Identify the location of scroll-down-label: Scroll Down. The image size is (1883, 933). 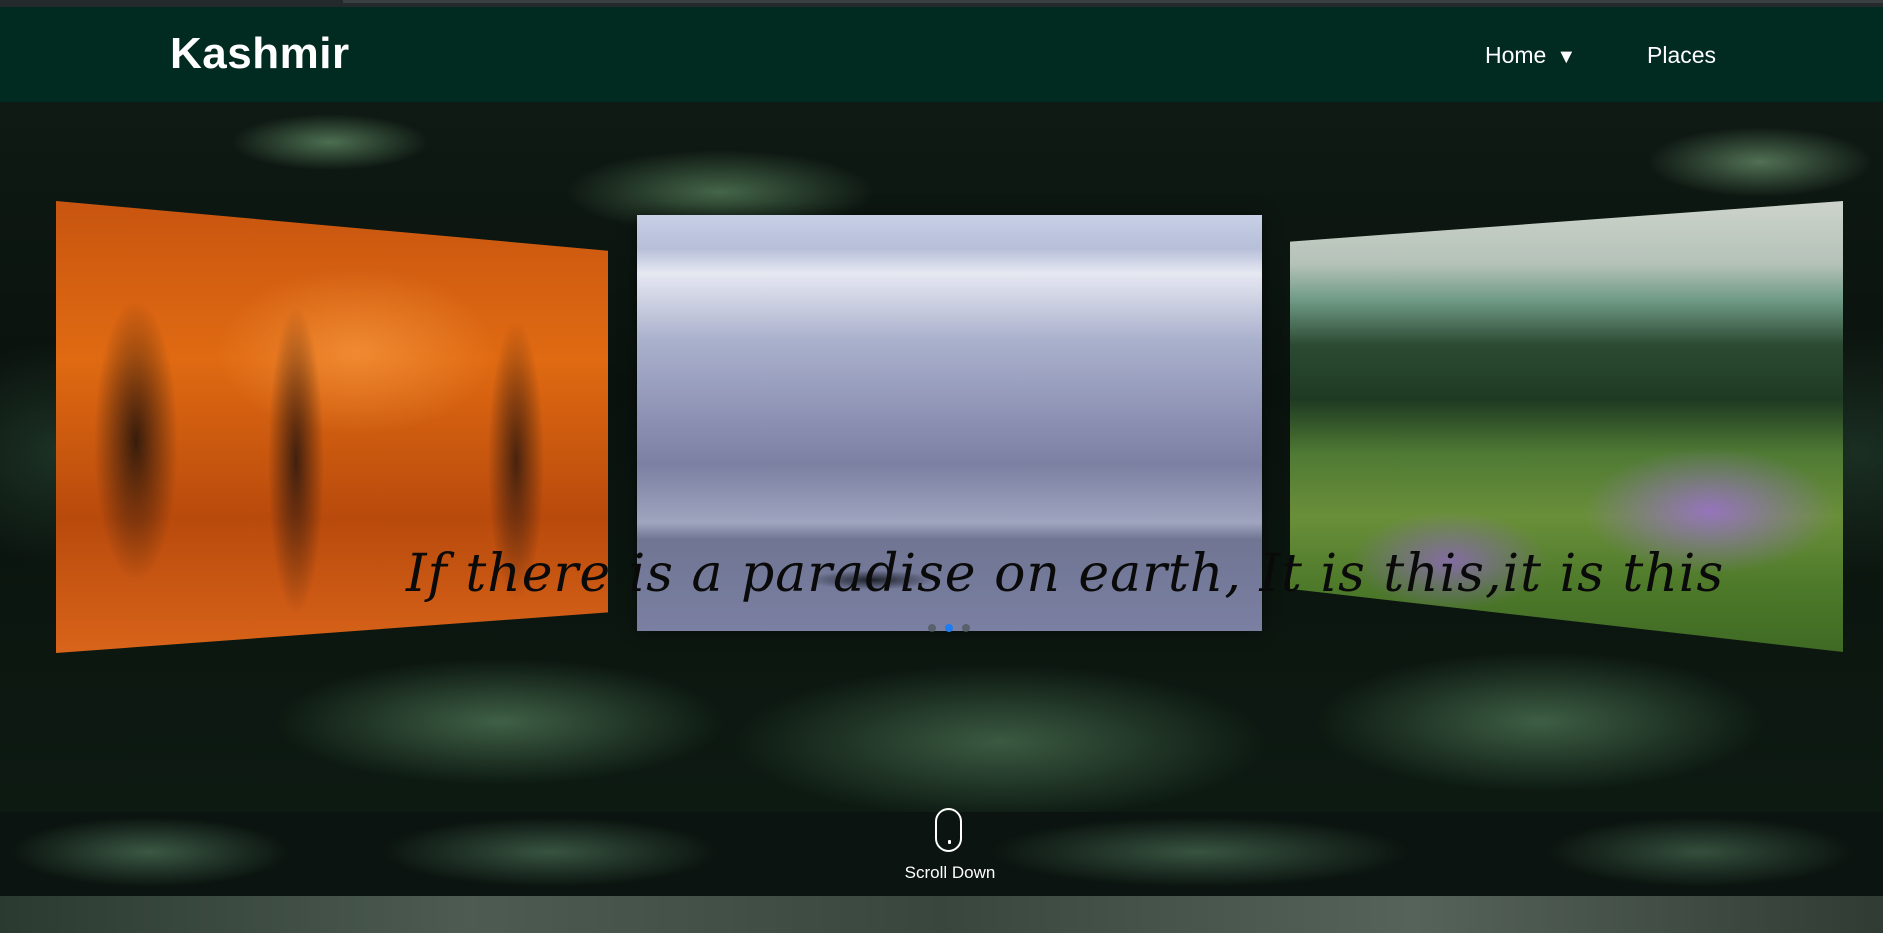
(950, 873).